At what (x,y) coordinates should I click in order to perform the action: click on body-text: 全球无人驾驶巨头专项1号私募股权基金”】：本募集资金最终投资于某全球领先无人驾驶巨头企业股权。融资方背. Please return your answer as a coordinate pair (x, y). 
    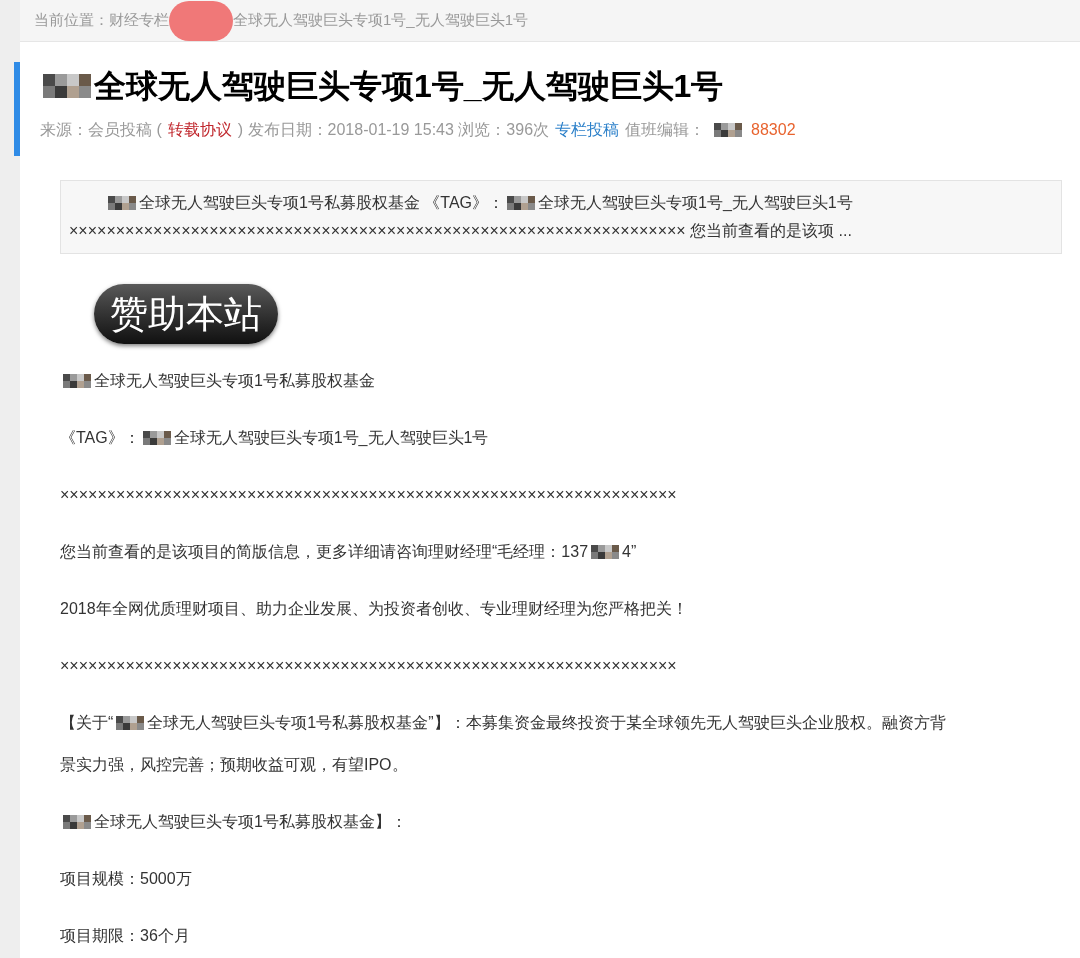
    Looking at the image, I should click on (546, 723).